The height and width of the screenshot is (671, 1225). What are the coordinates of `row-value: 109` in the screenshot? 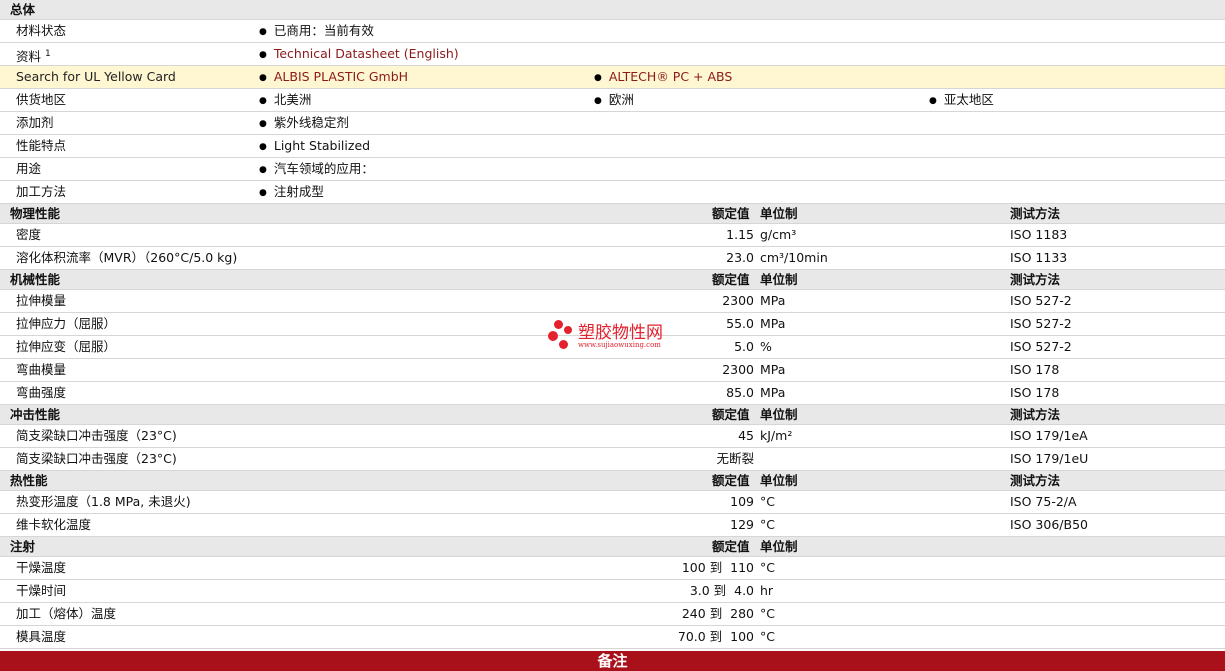 It's located at (742, 501).